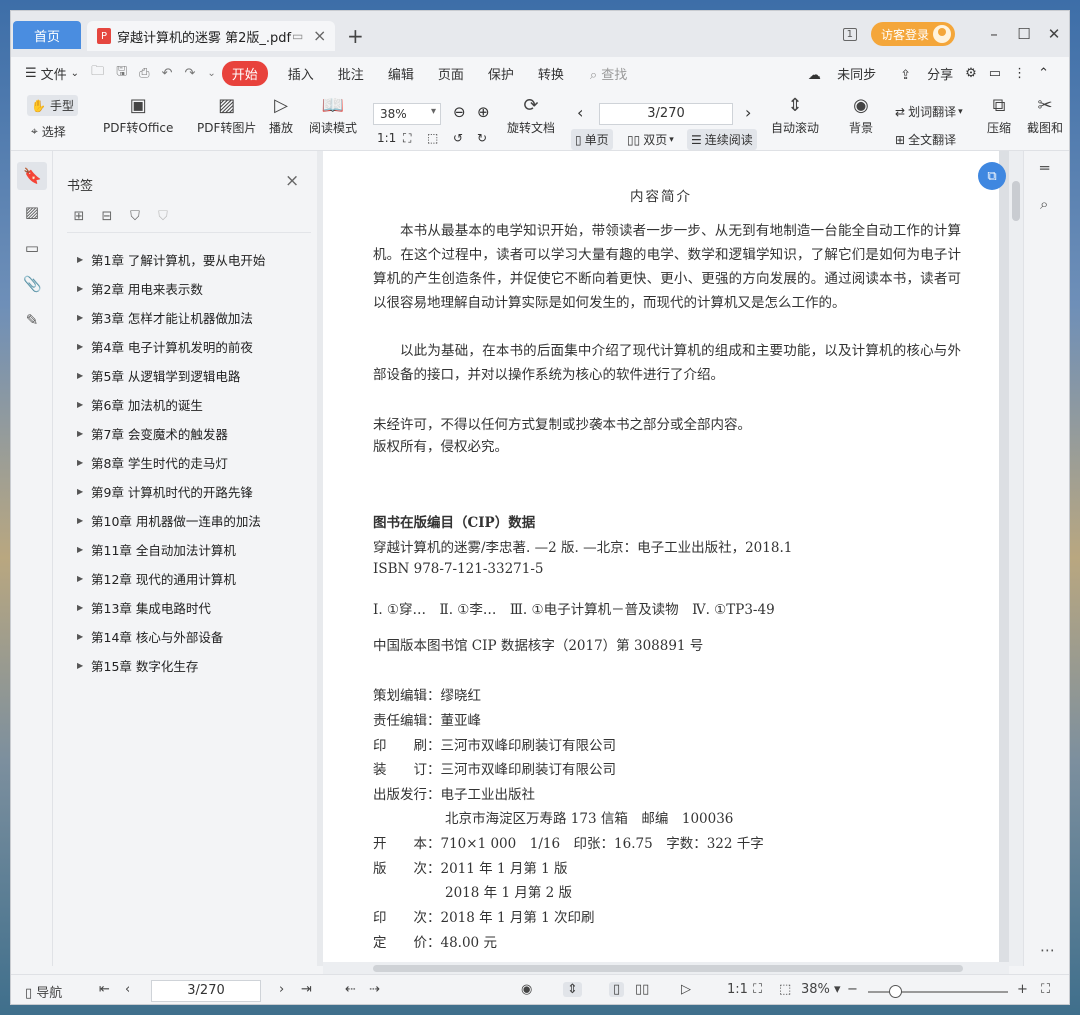 The height and width of the screenshot is (1015, 1080). Describe the element at coordinates (306, 989) in the screenshot. I see `last-page-icon: ⇥` at that location.